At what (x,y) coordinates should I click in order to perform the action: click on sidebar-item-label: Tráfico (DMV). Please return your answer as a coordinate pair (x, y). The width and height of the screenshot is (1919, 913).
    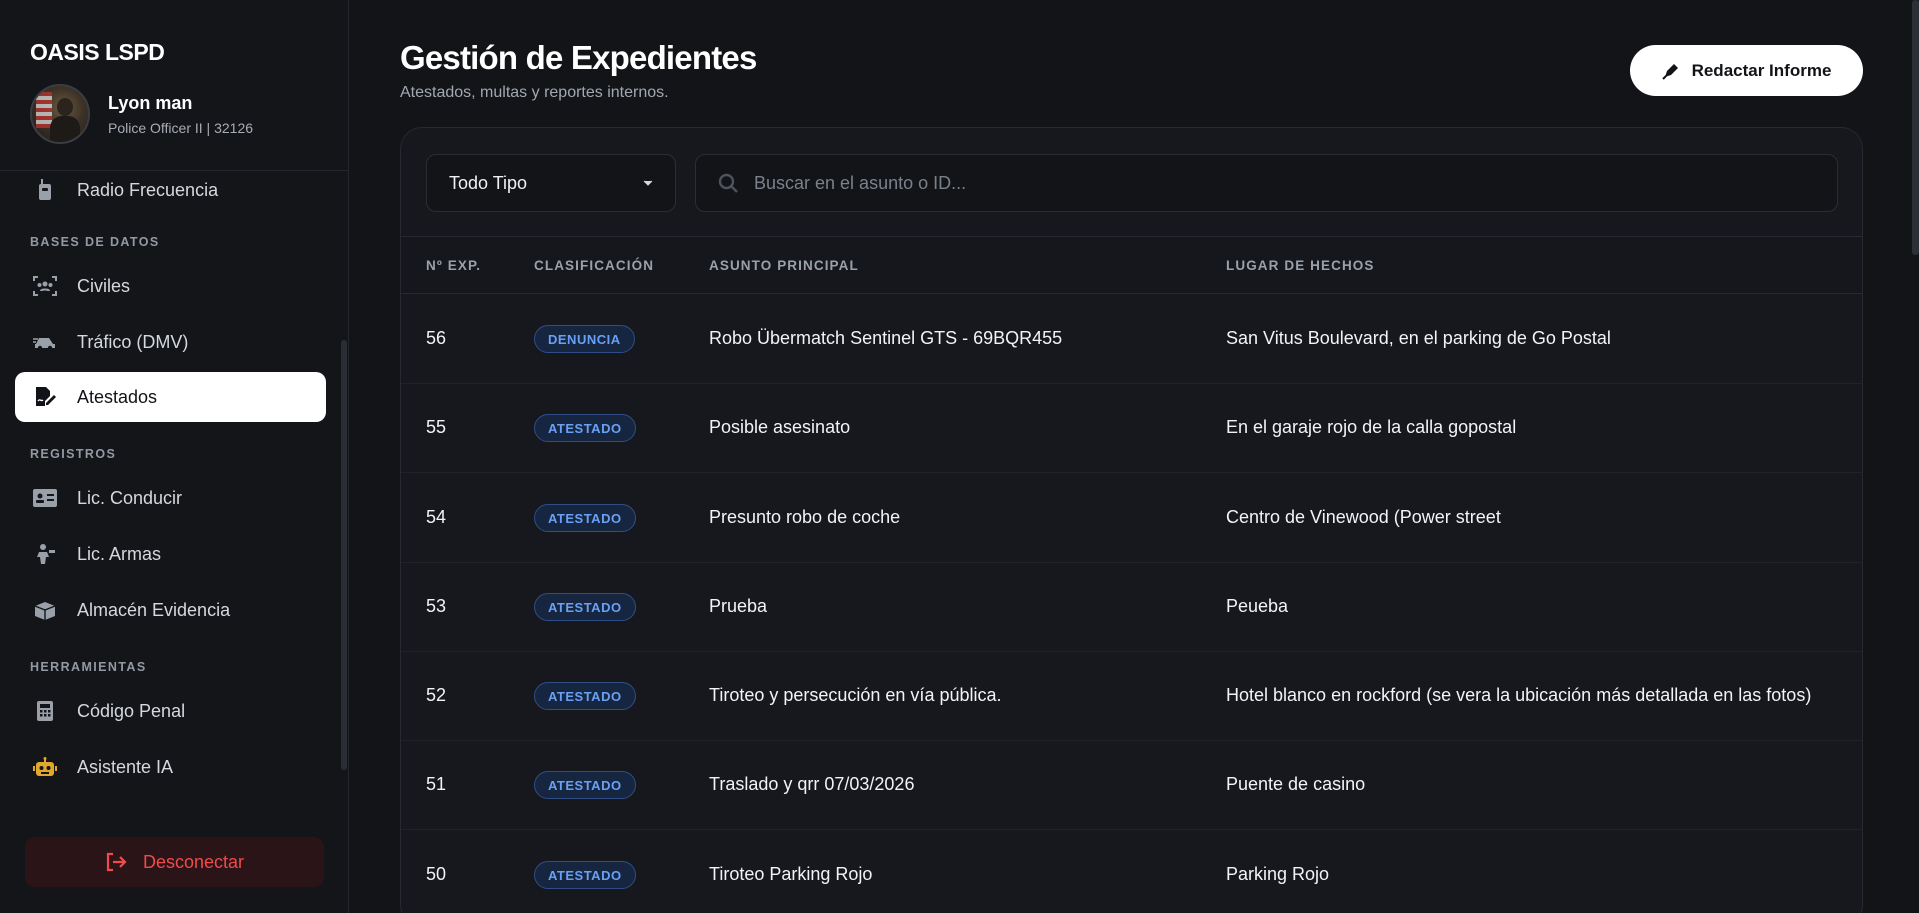
    Looking at the image, I should click on (133, 341).